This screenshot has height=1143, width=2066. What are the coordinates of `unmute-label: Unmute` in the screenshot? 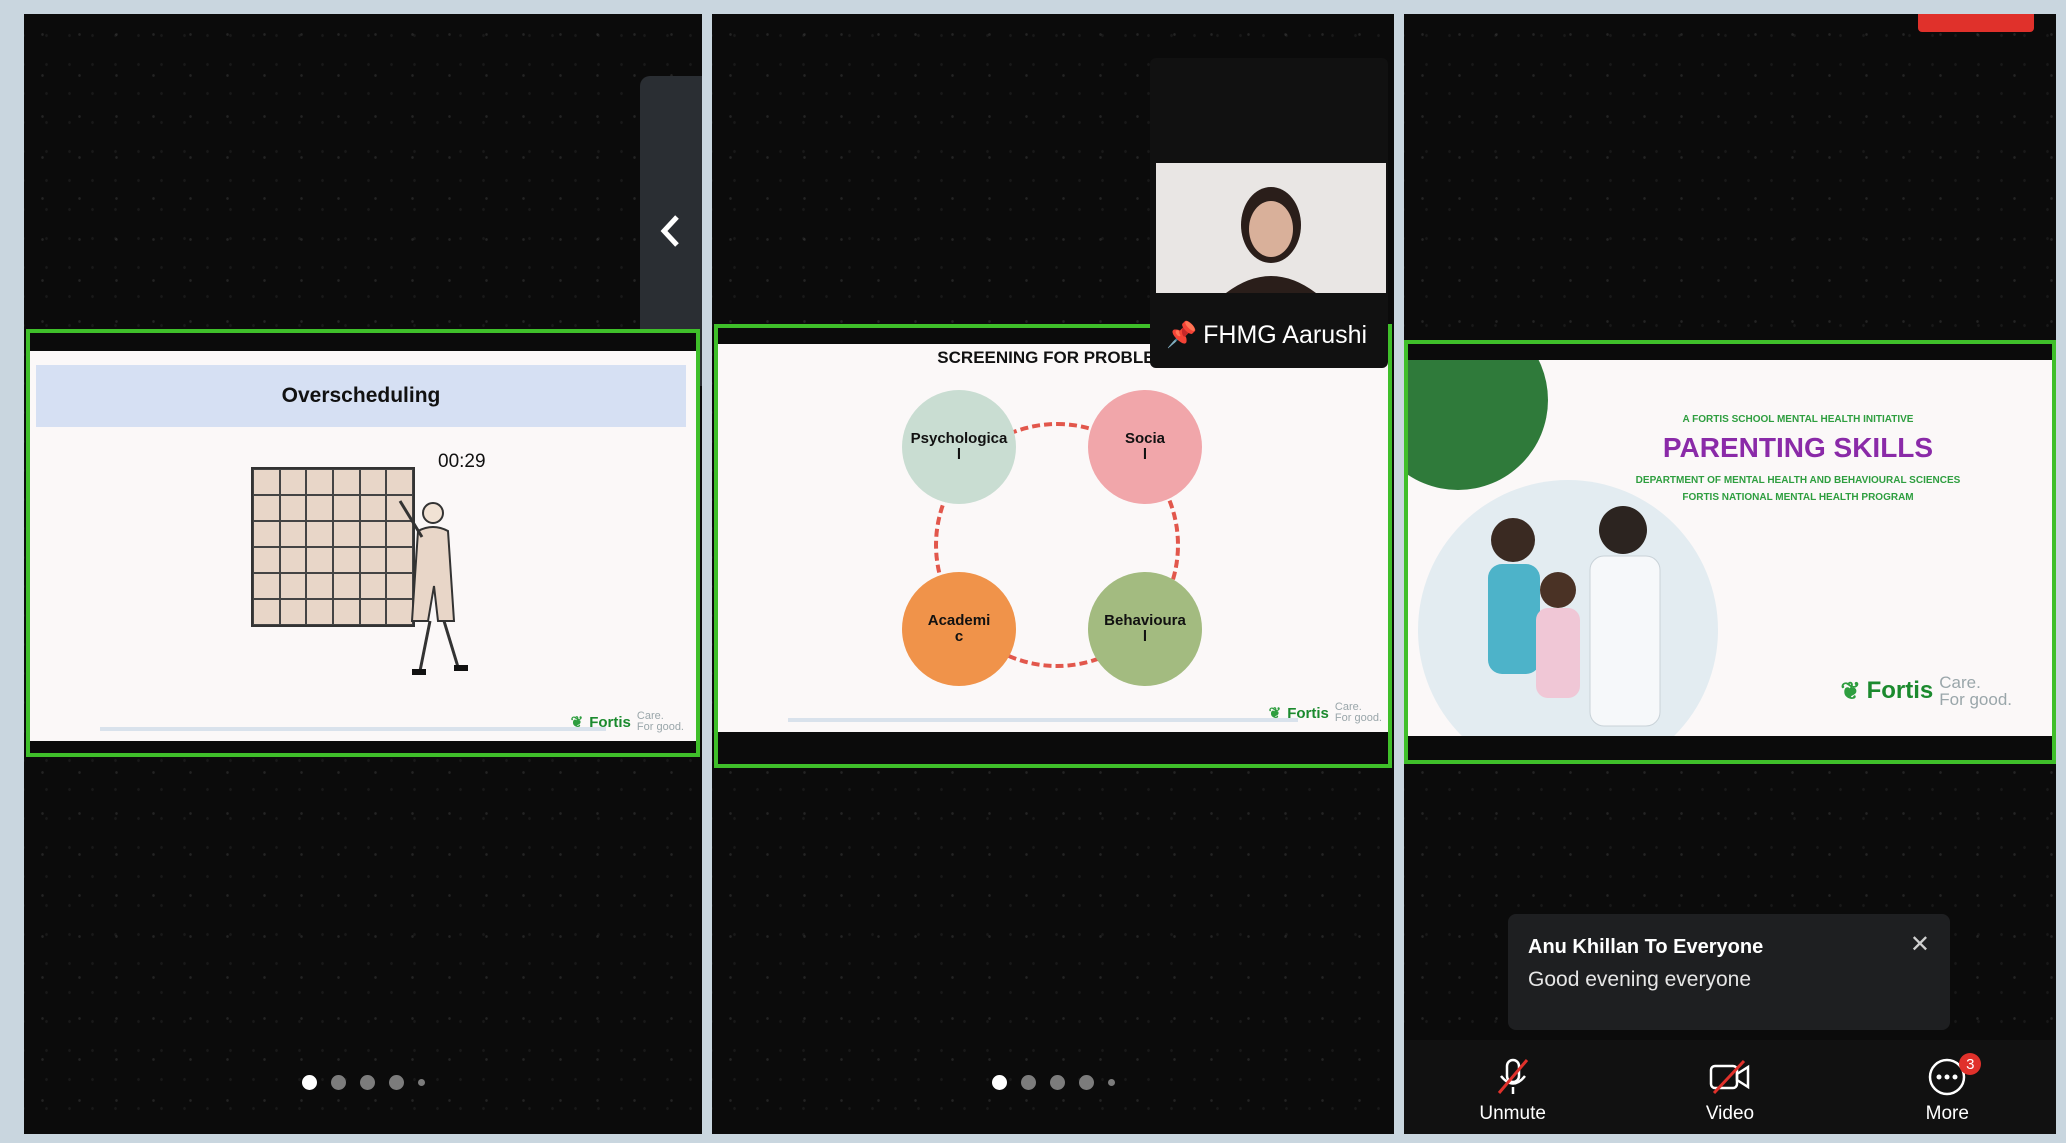 It's located at (1512, 1113).